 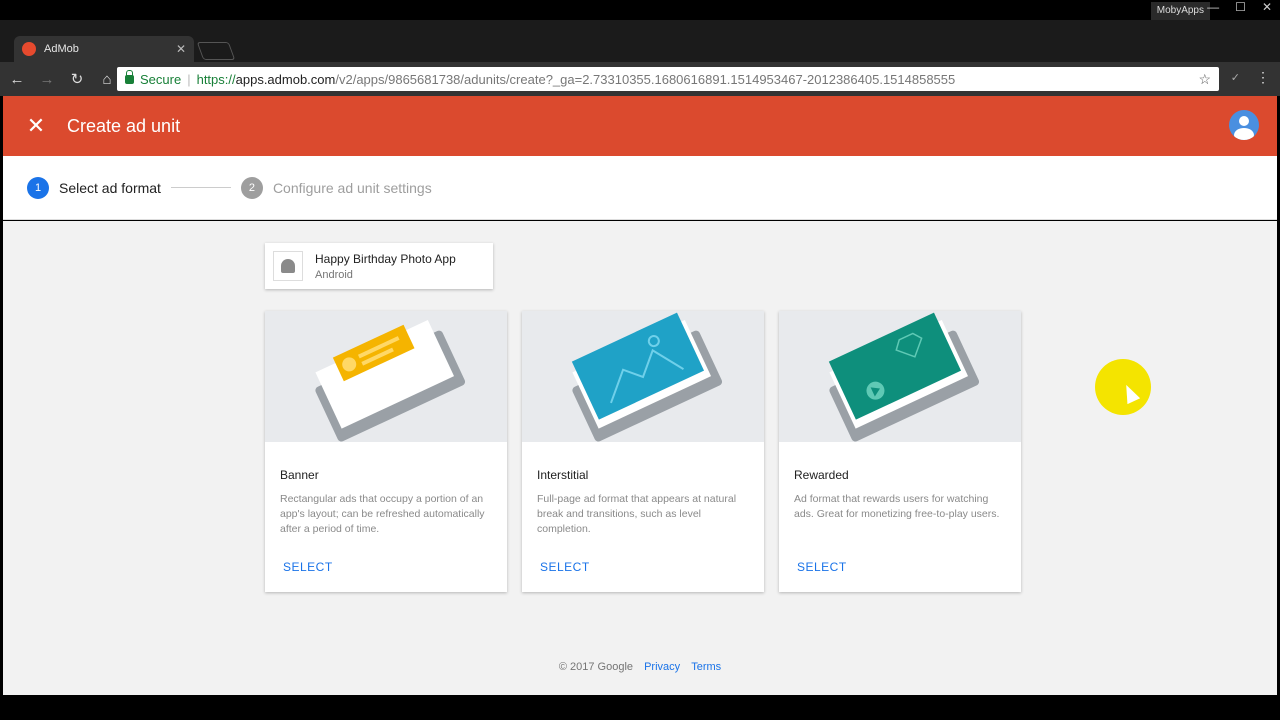 What do you see at coordinates (104, 49) in the screenshot?
I see `browser-tab: AdMob ✕` at bounding box center [104, 49].